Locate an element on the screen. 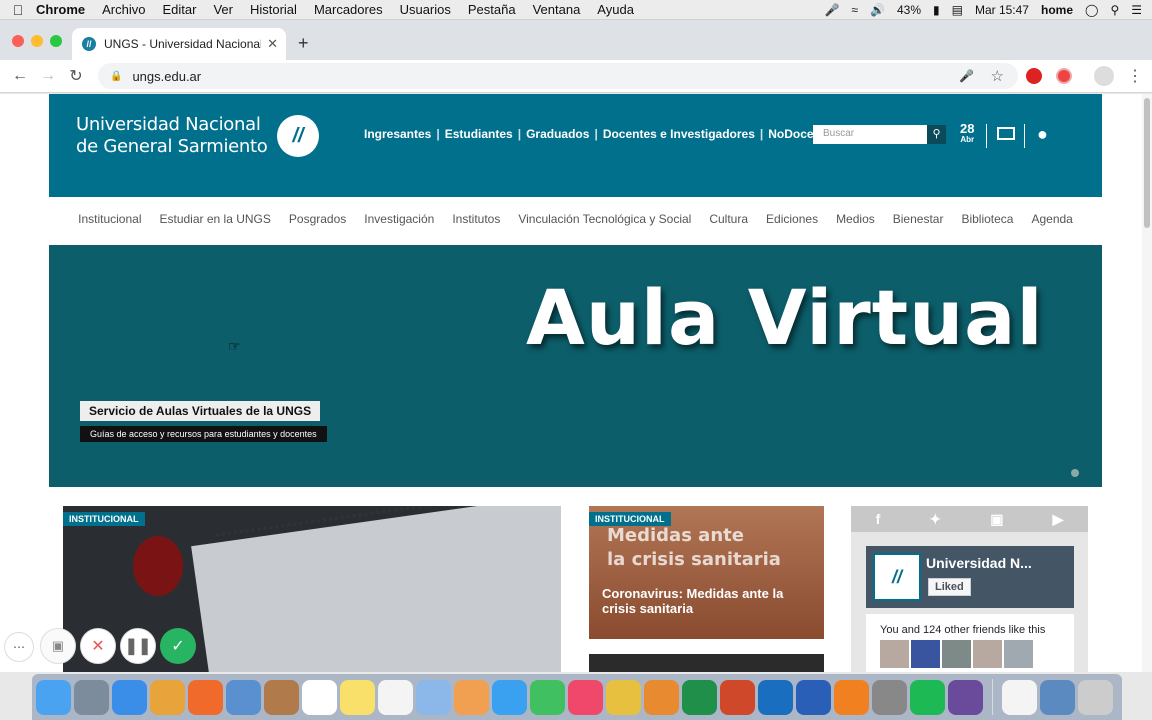 The height and width of the screenshot is (720, 1152). address-url: ungs.edu.ar is located at coordinates (166, 76).